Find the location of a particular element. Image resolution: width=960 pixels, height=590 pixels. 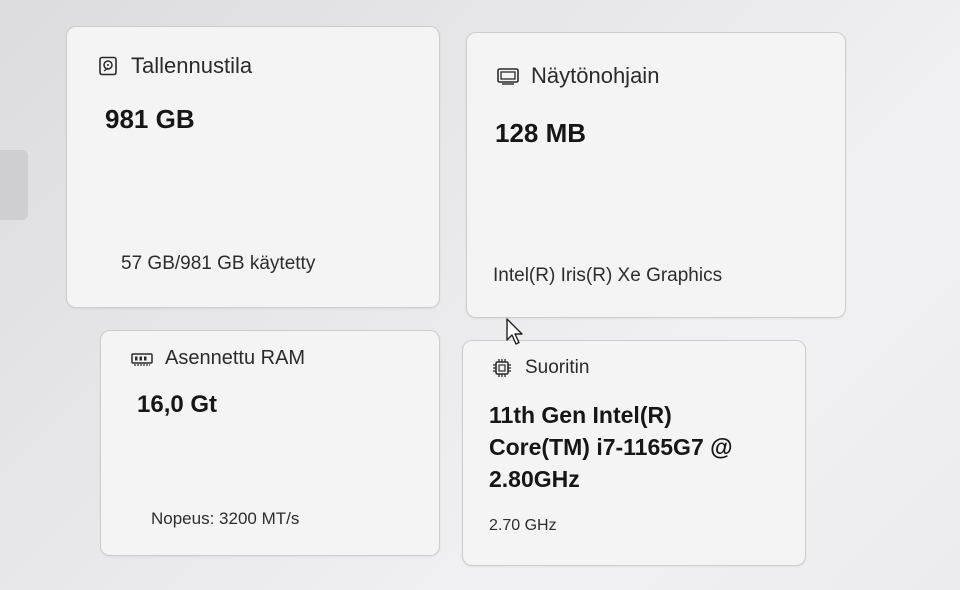

processor-icon is located at coordinates (502, 368).